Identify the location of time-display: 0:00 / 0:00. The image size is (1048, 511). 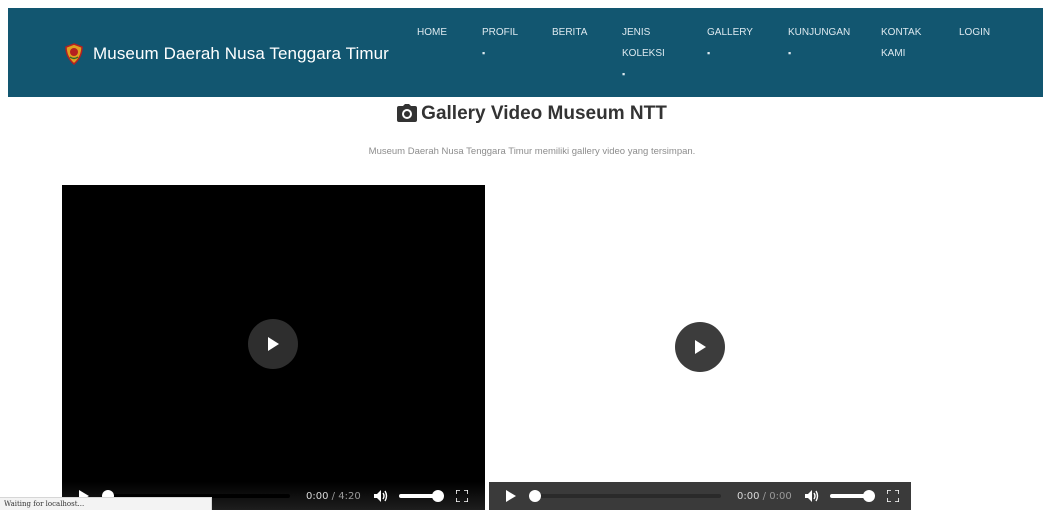
(764, 496).